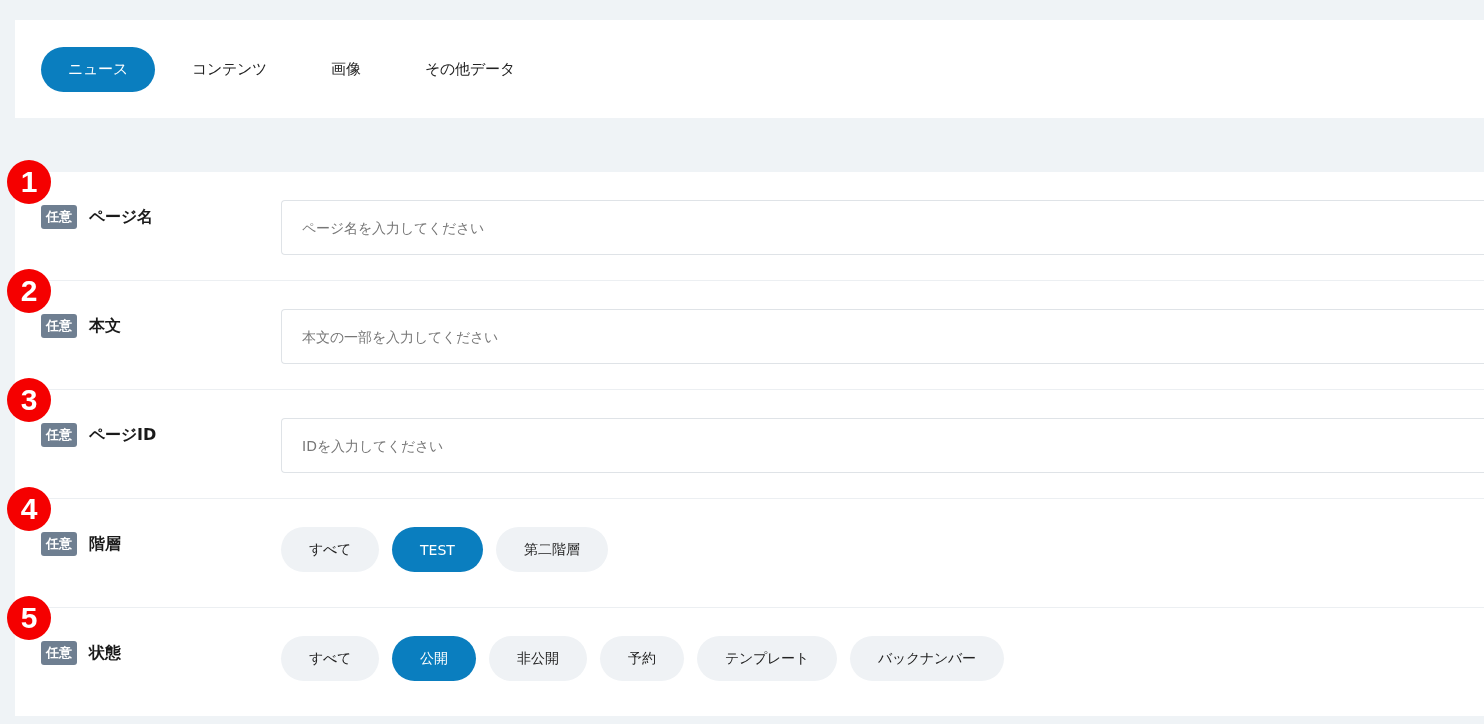  I want to click on input-field: ページ名を入力してください, so click(882, 227).